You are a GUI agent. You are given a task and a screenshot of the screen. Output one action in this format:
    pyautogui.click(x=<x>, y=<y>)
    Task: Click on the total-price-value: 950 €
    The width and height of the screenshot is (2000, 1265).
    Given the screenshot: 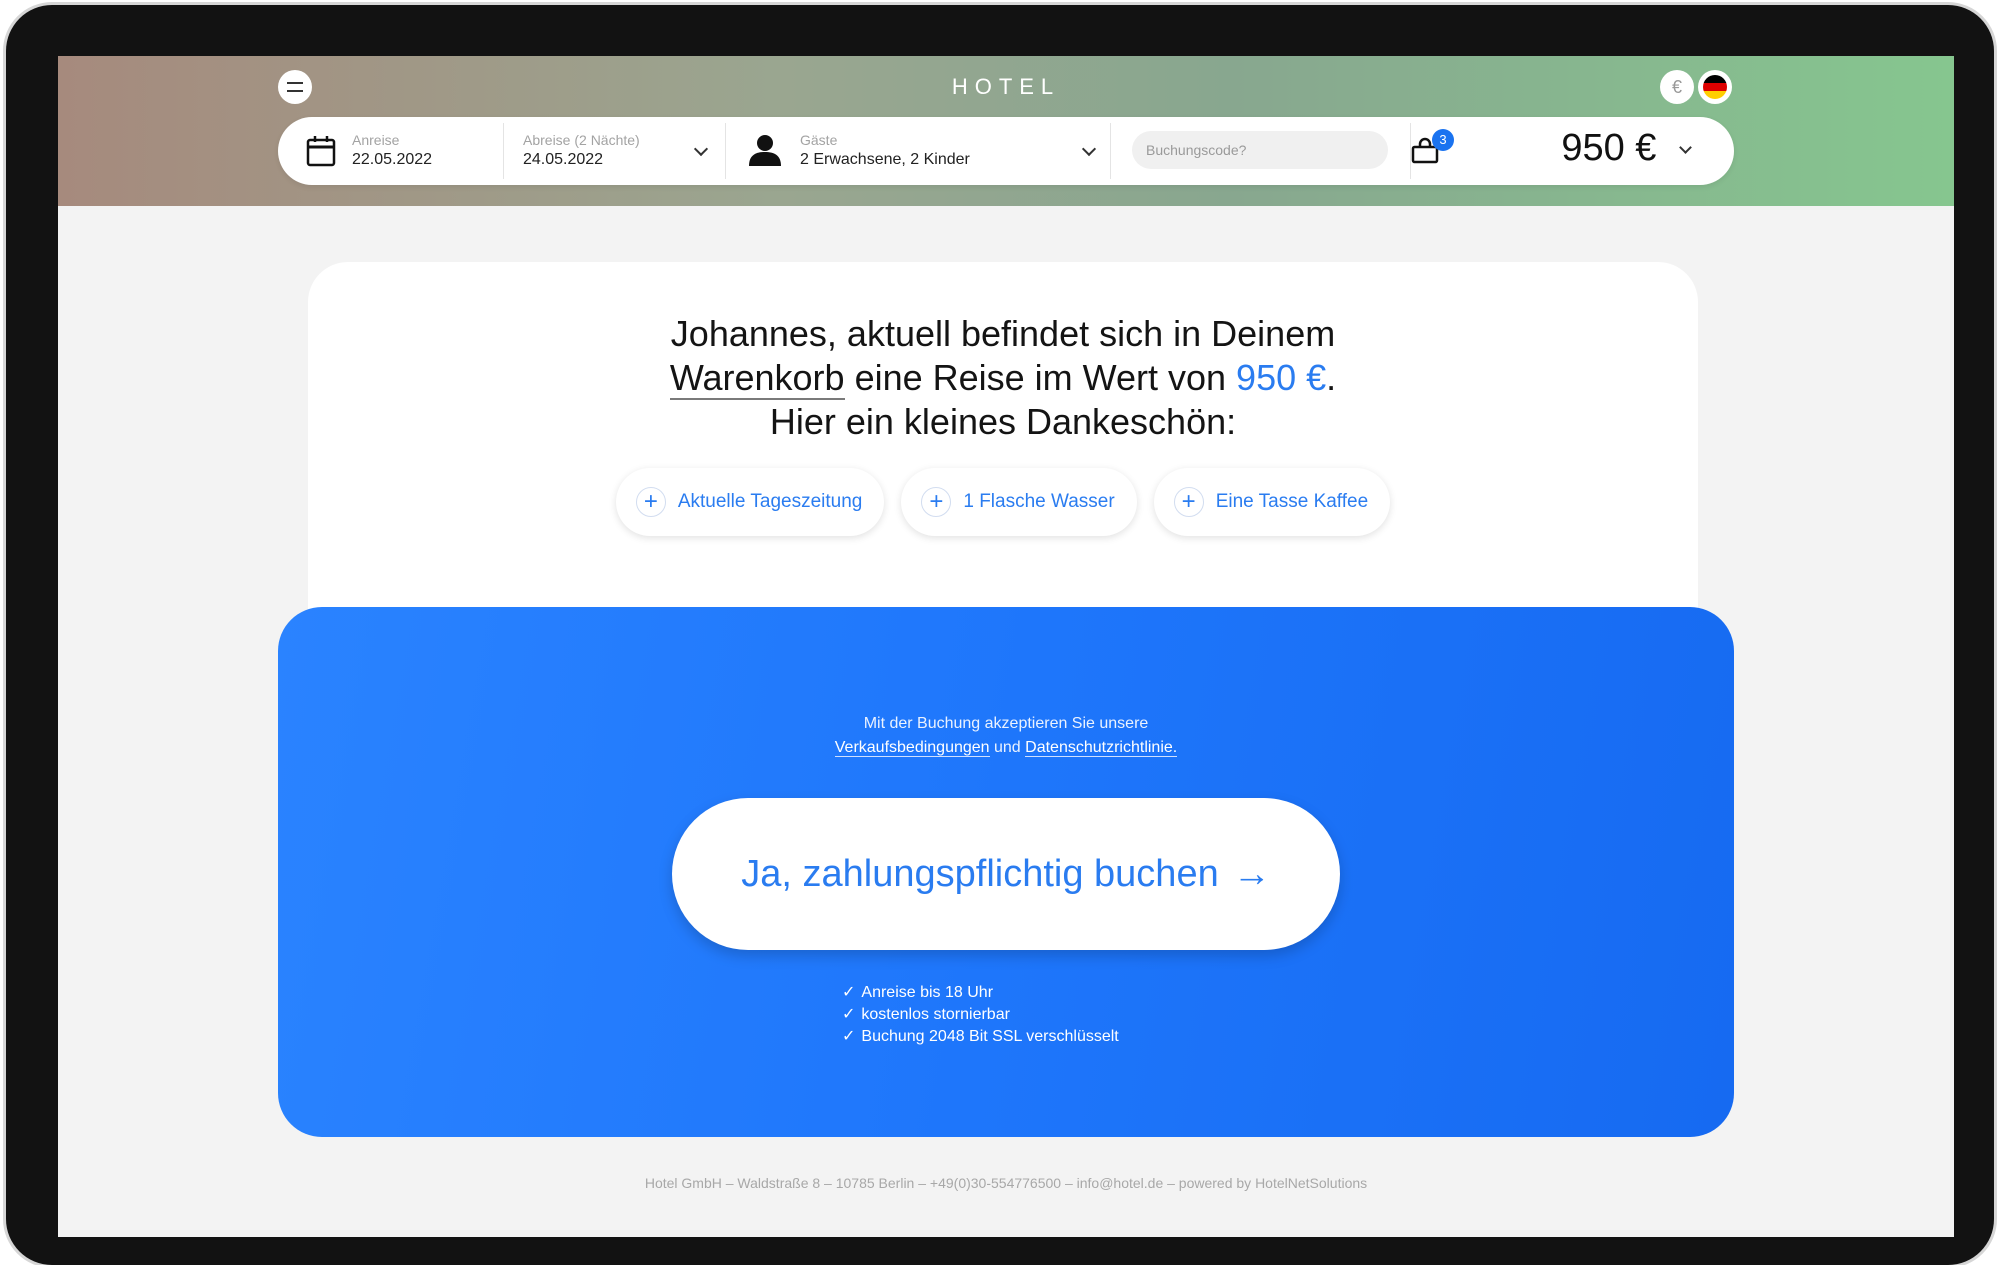 What is the action you would take?
    pyautogui.click(x=1609, y=148)
    